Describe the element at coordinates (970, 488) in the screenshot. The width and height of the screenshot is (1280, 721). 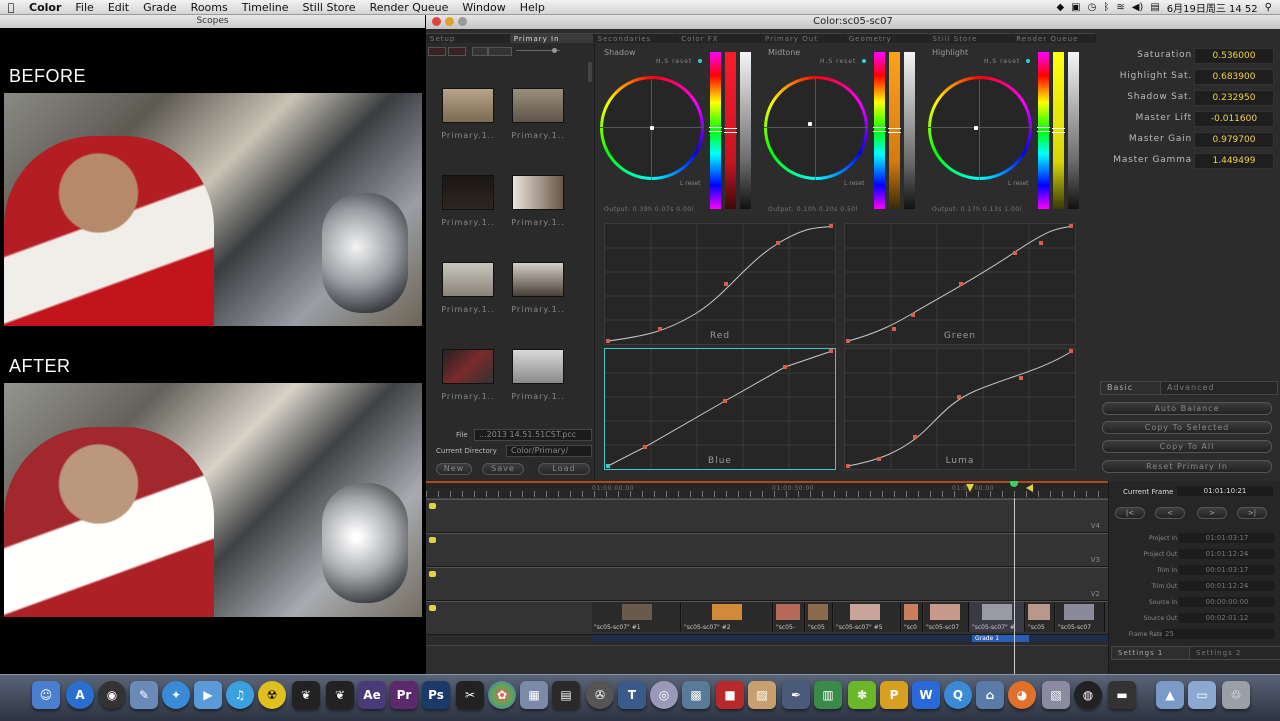
I see `in-point-marker-icon` at that location.